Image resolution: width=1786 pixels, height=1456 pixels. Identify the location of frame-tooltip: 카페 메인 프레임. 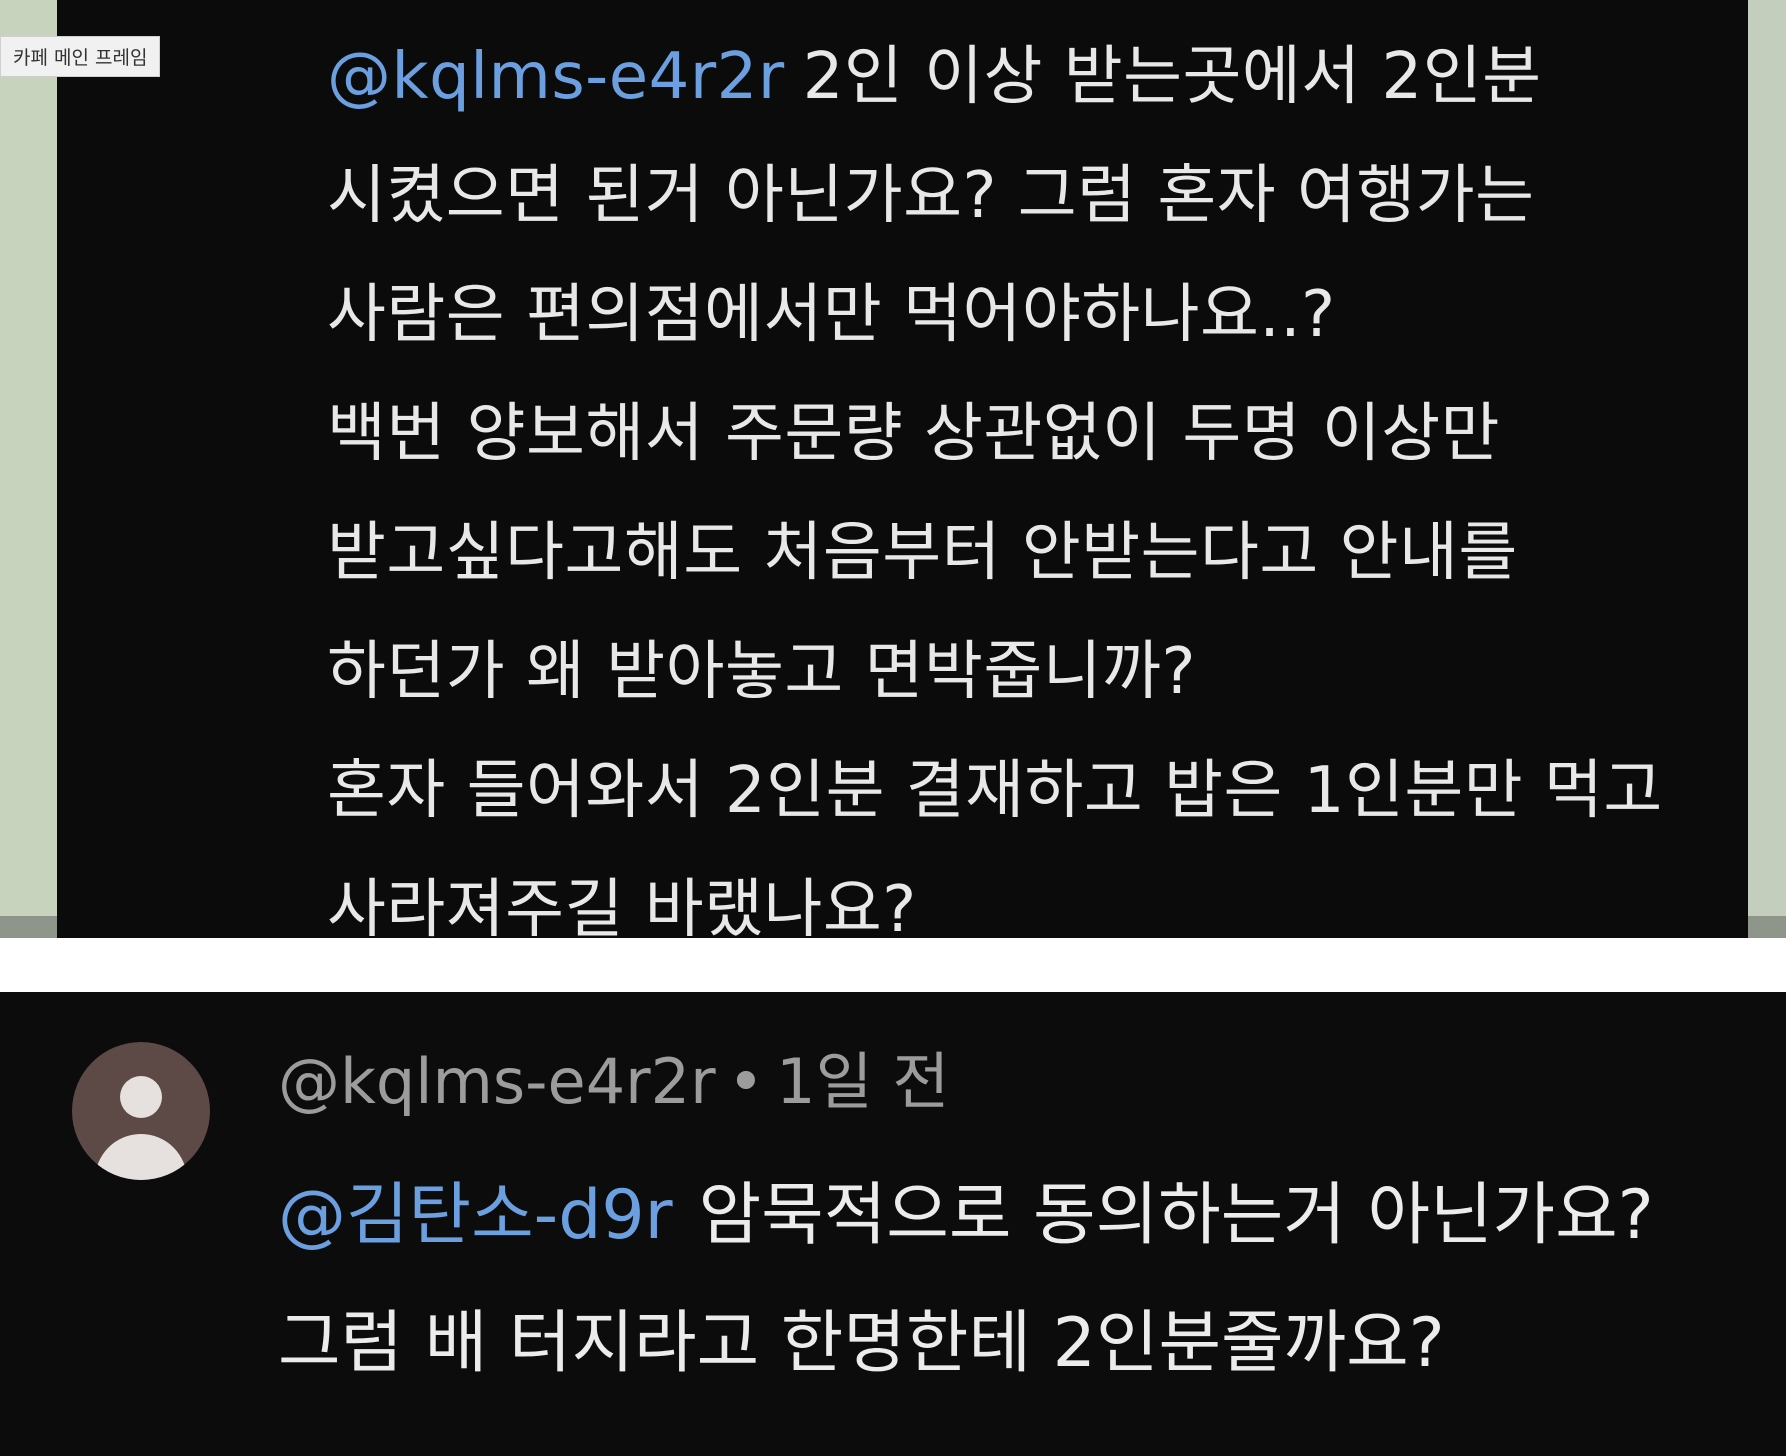
(80, 56).